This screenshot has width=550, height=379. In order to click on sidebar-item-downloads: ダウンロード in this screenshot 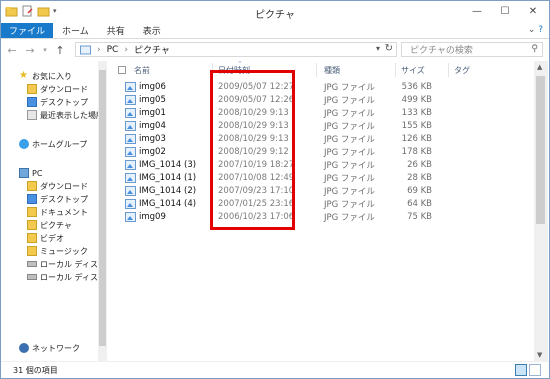, I will do `click(57, 89)`.